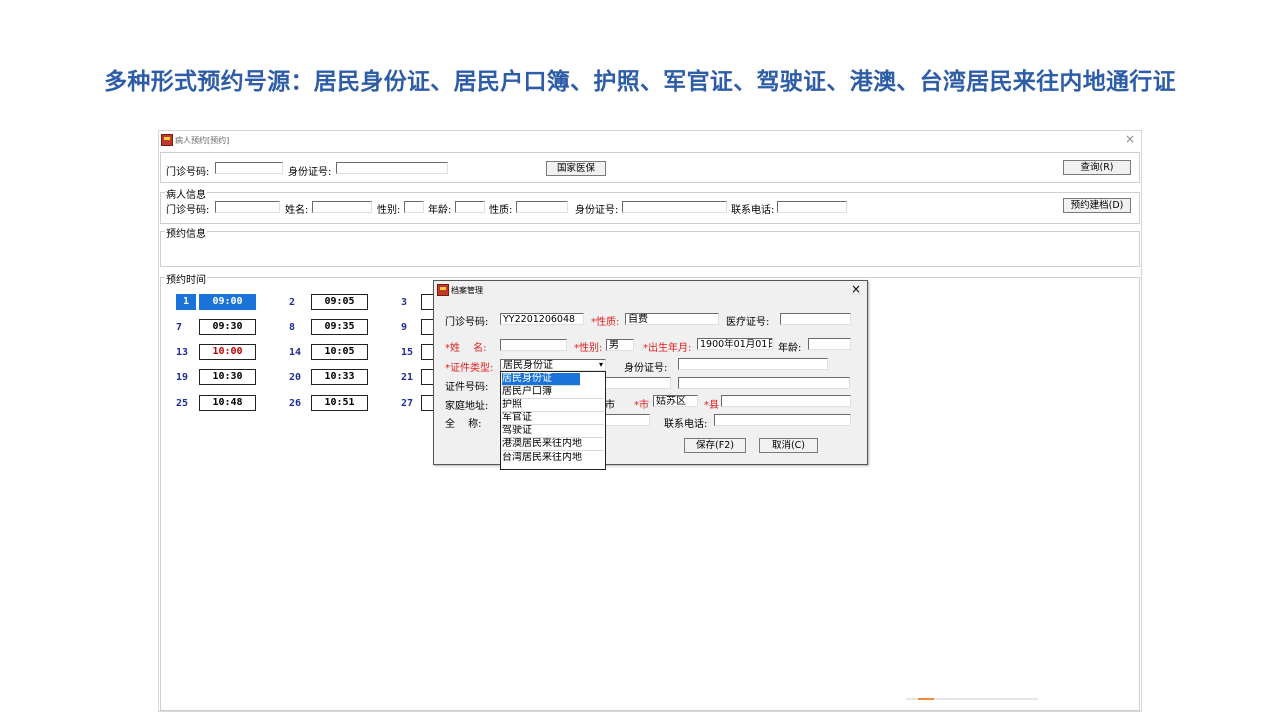  Describe the element at coordinates (188, 210) in the screenshot. I see `patient-clinic-no-label: 门诊号码:` at that location.